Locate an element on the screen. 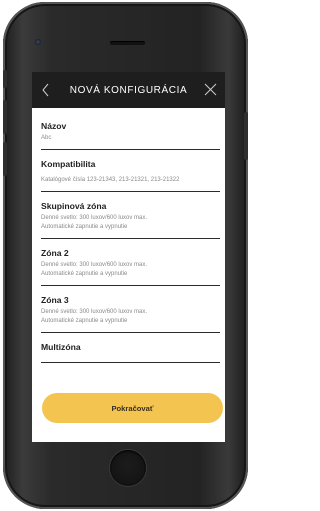 This screenshot has width=320, height=511. item-title: Skupinová zóna is located at coordinates (74, 206).